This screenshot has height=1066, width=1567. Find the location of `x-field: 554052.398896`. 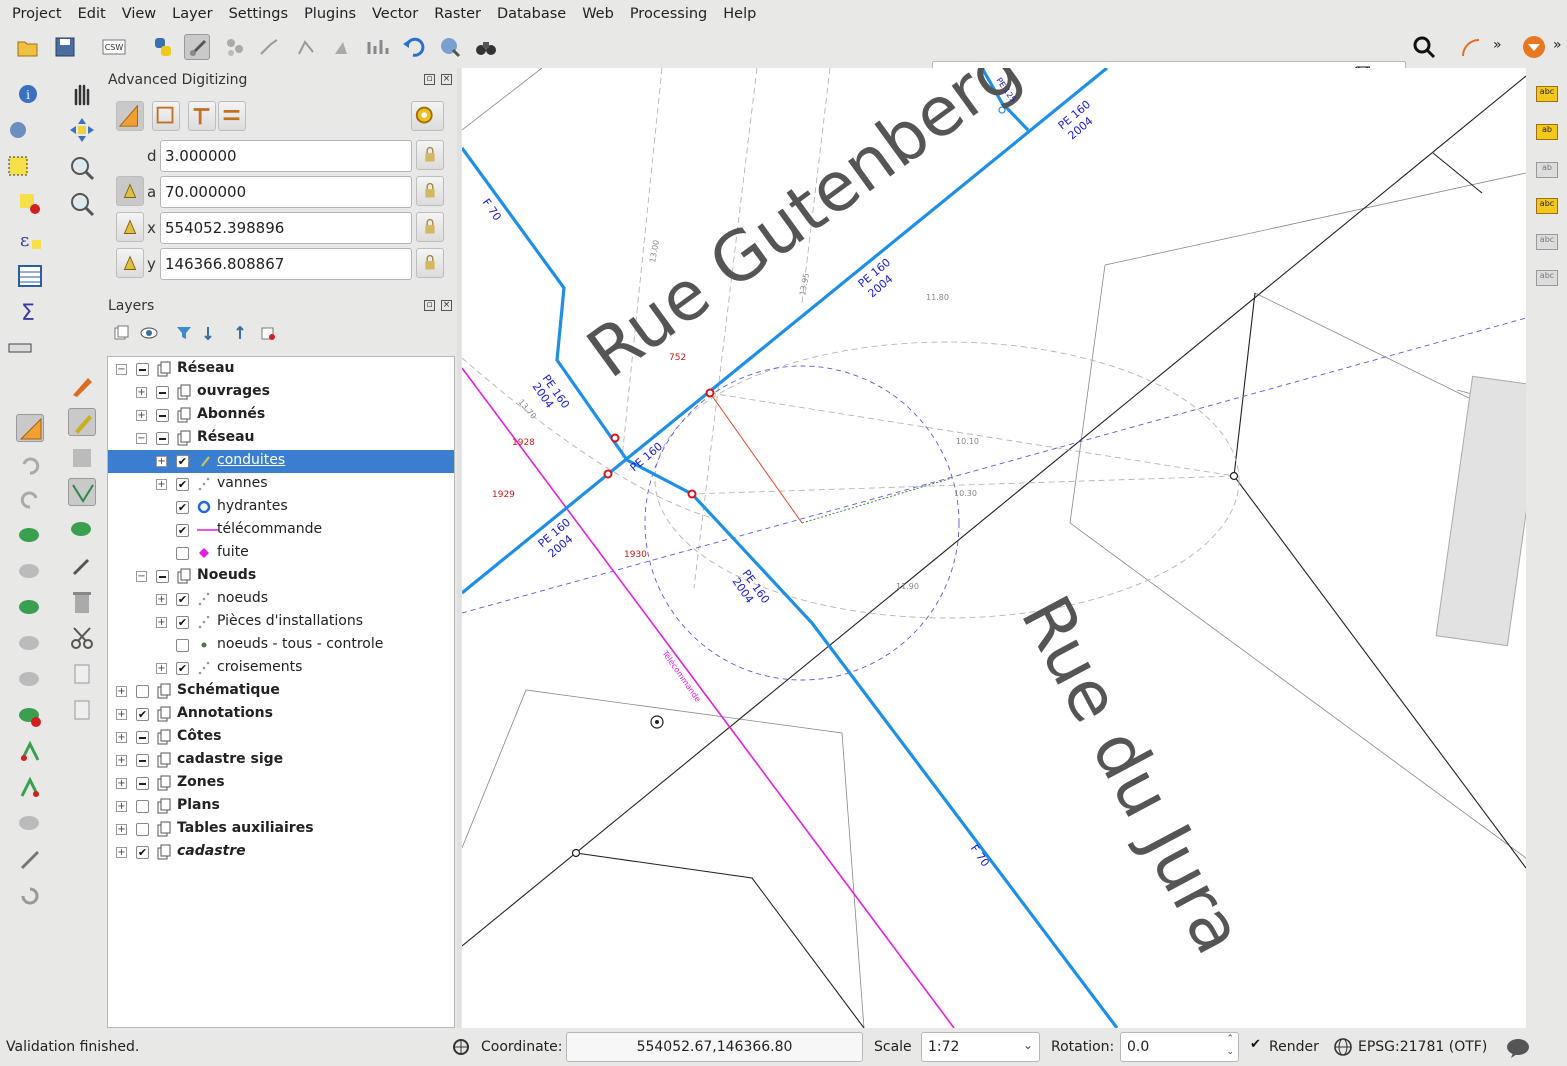

x-field: 554052.398896 is located at coordinates (286, 228).